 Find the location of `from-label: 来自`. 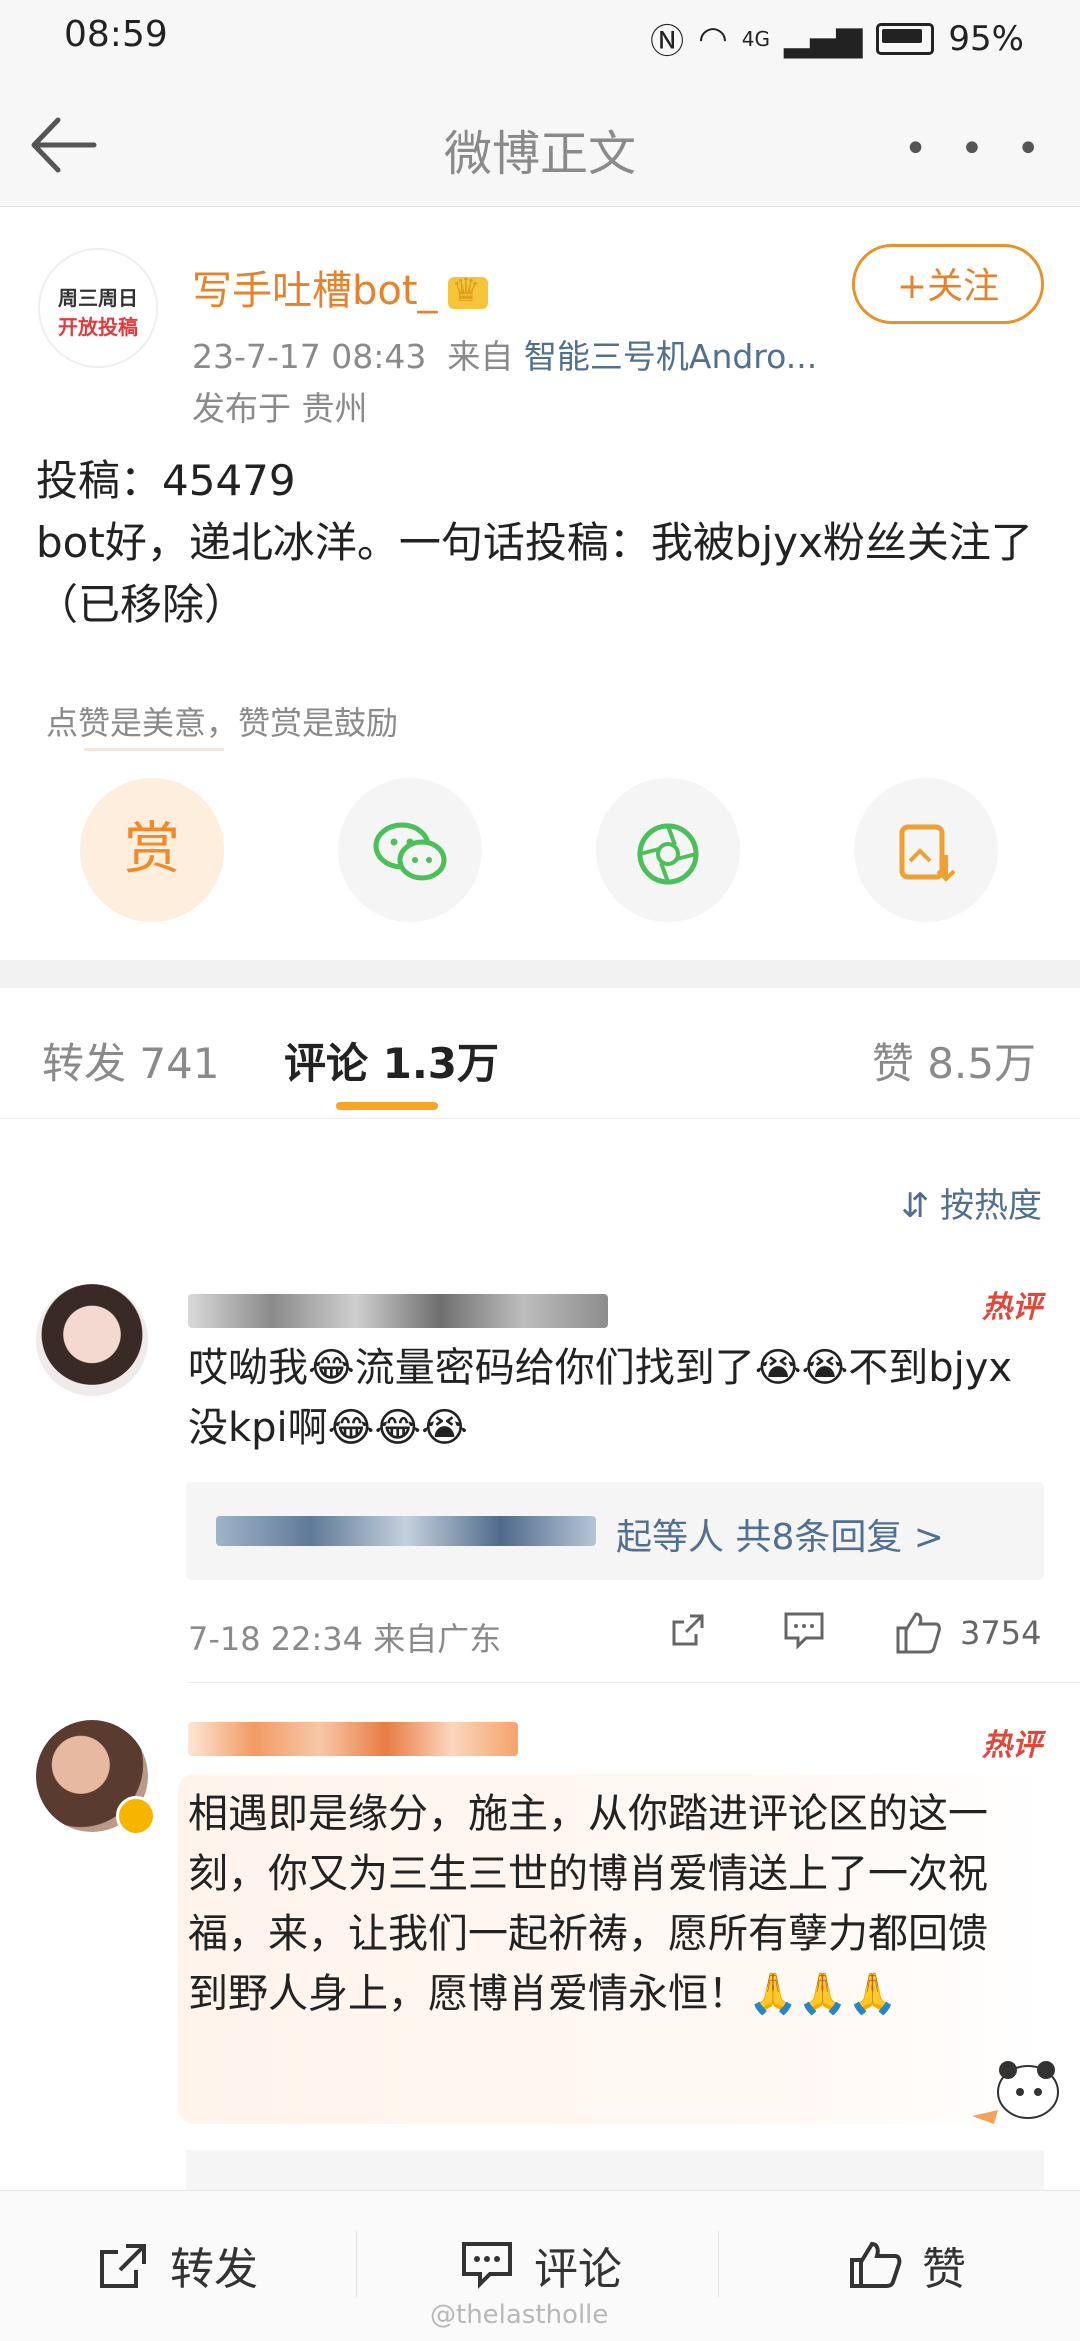

from-label: 来自 is located at coordinates (480, 356).